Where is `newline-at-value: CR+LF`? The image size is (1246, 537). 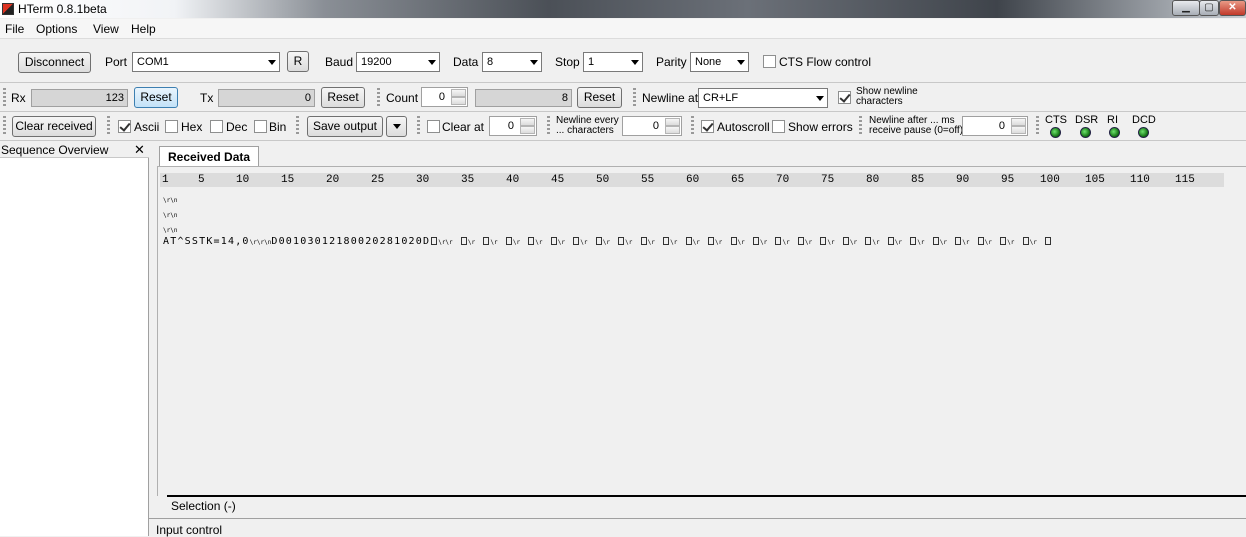 newline-at-value: CR+LF is located at coordinates (721, 98).